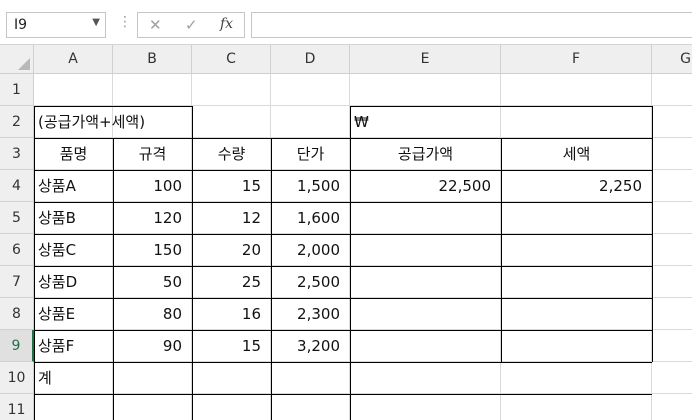 Image resolution: width=692 pixels, height=420 pixels. I want to click on cell-b8: 80, so click(152, 314).